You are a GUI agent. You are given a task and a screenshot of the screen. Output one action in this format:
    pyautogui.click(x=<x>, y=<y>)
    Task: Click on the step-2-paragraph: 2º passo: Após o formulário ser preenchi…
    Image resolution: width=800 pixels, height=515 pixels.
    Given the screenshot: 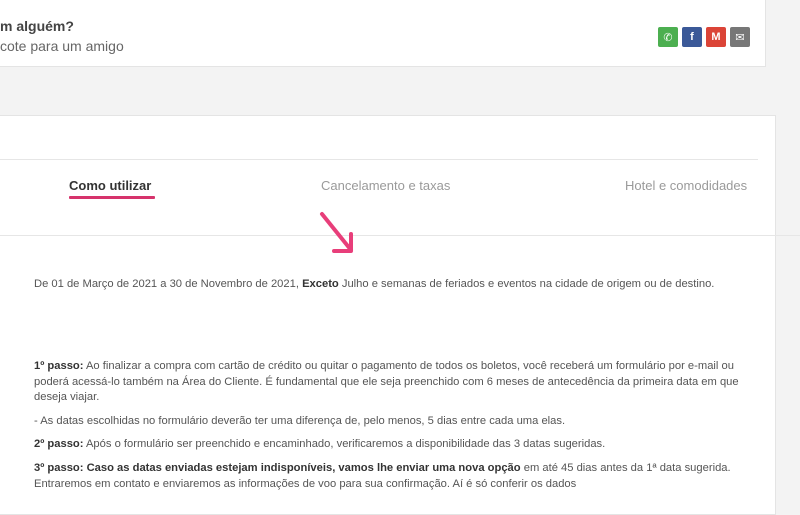 What is the action you would take?
    pyautogui.click(x=320, y=444)
    